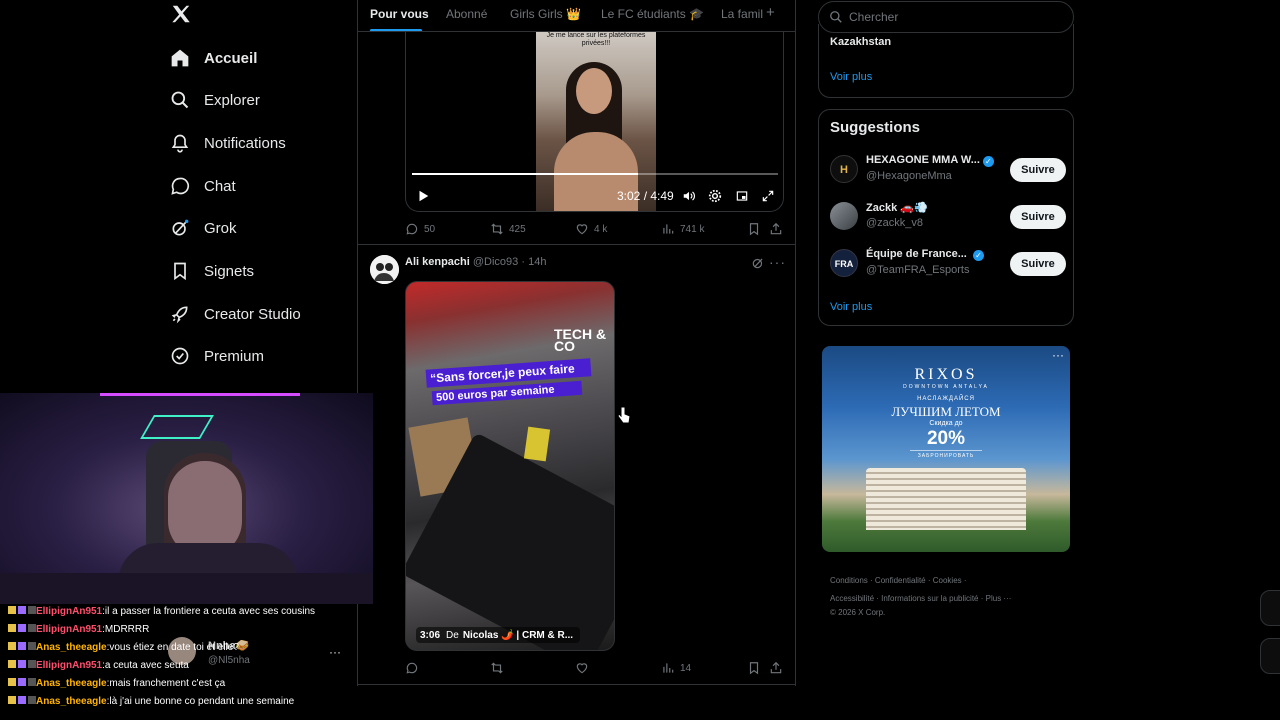 The width and height of the screenshot is (1280, 720). Describe the element at coordinates (213, 58) in the screenshot. I see `nav-item-accueil: Accueil` at that location.